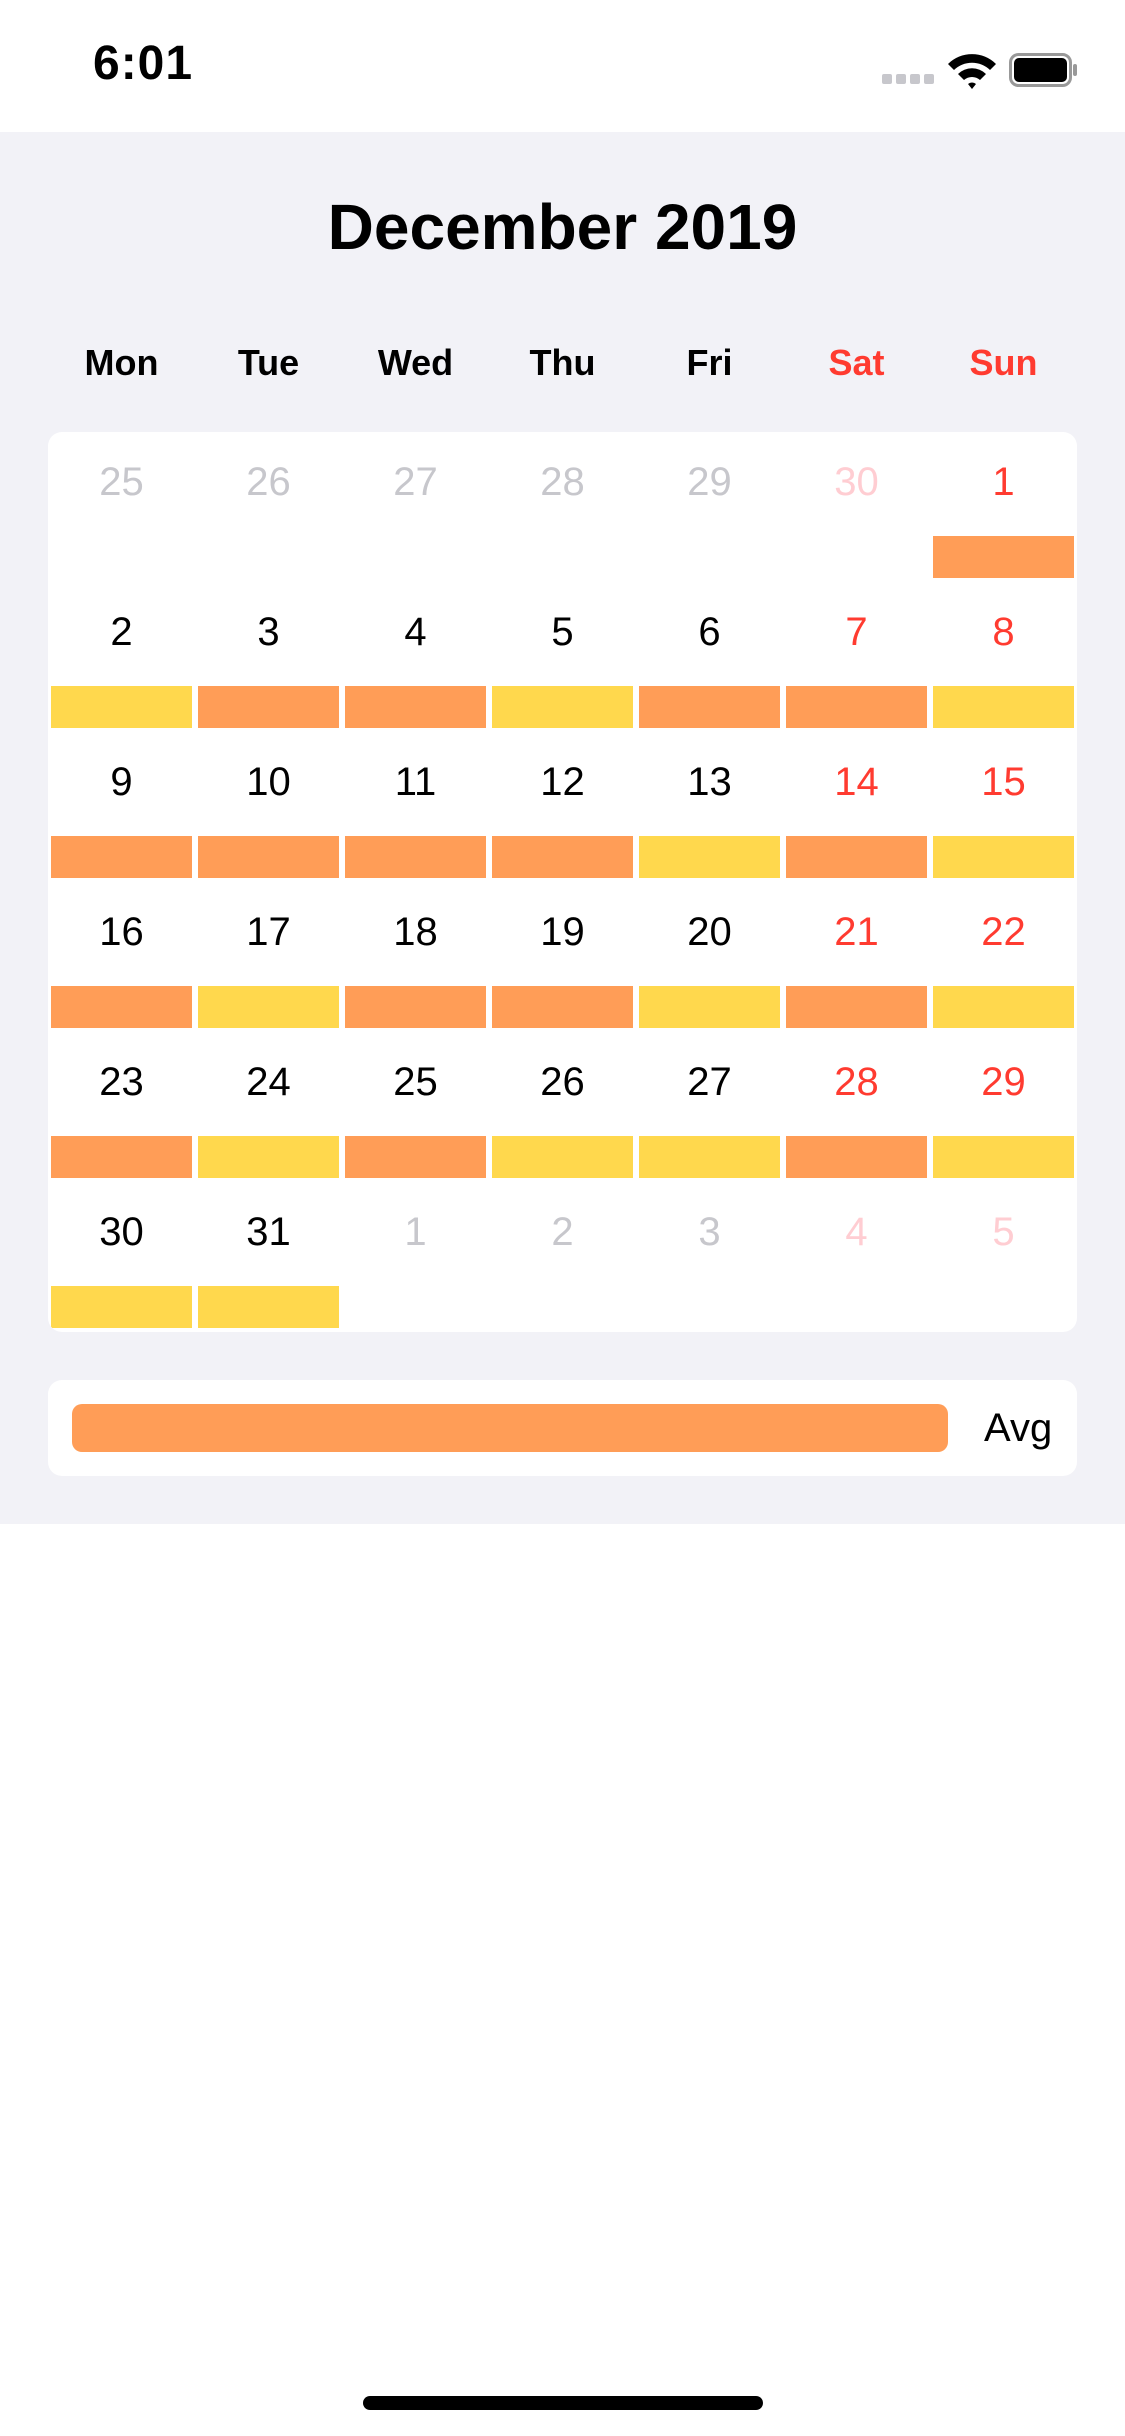  Describe the element at coordinates (908, 80) in the screenshot. I see `cellular-signal-icon` at that location.